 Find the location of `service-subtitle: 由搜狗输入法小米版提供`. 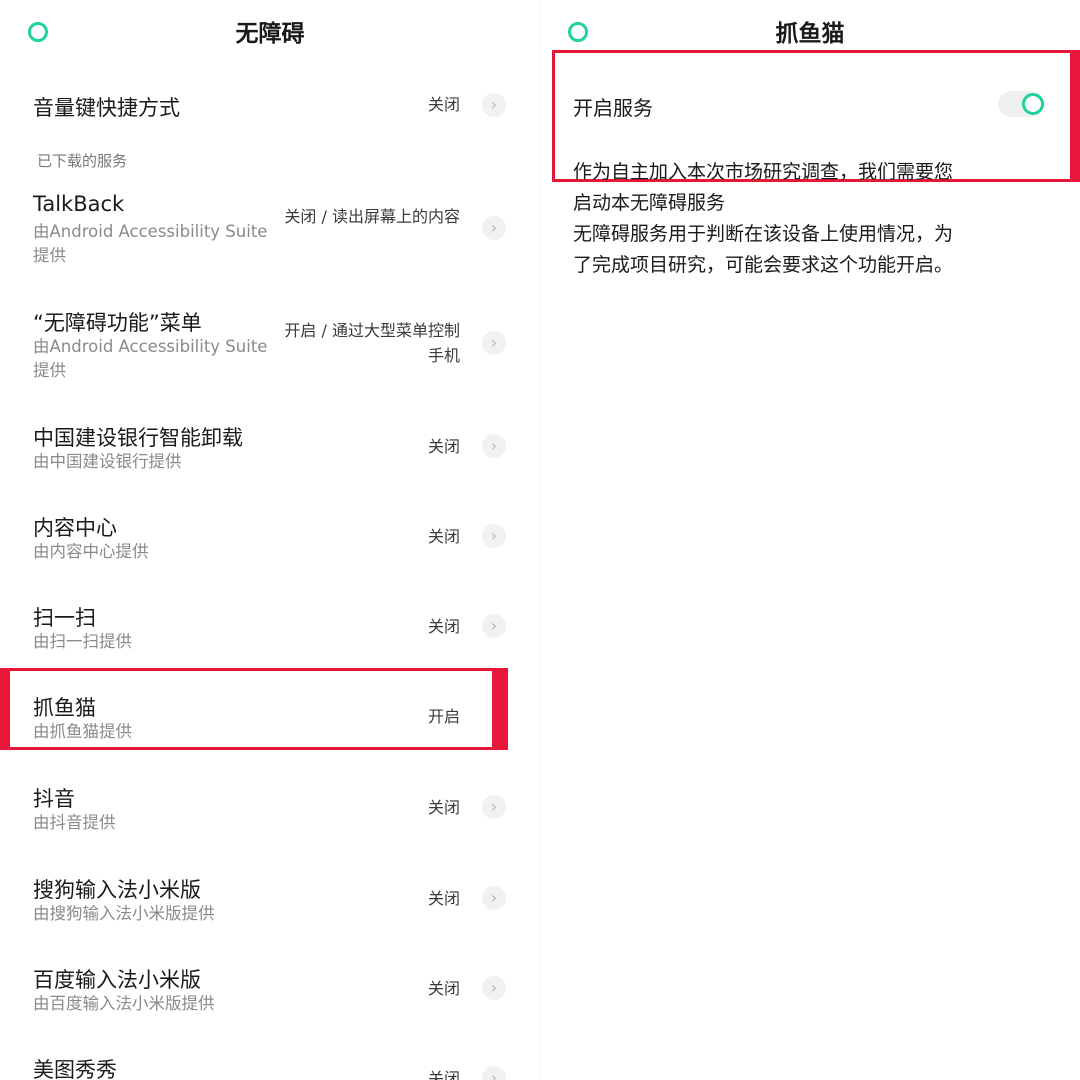

service-subtitle: 由搜狗输入法小米版提供 is located at coordinates (124, 913).